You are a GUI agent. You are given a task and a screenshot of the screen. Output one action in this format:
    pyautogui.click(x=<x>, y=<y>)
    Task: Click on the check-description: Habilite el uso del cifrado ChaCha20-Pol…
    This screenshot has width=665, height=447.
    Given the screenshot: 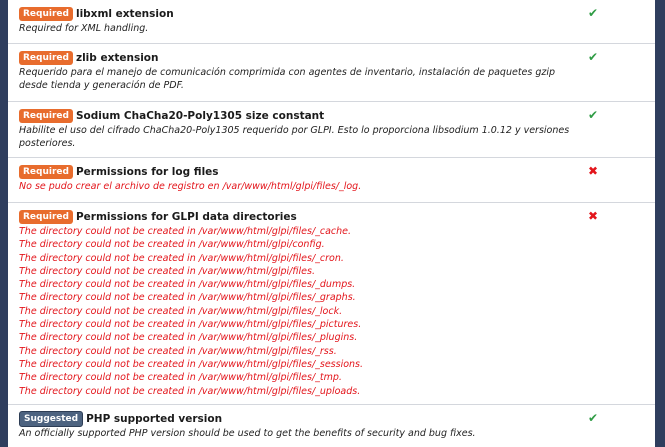 What is the action you would take?
    pyautogui.click(x=294, y=137)
    